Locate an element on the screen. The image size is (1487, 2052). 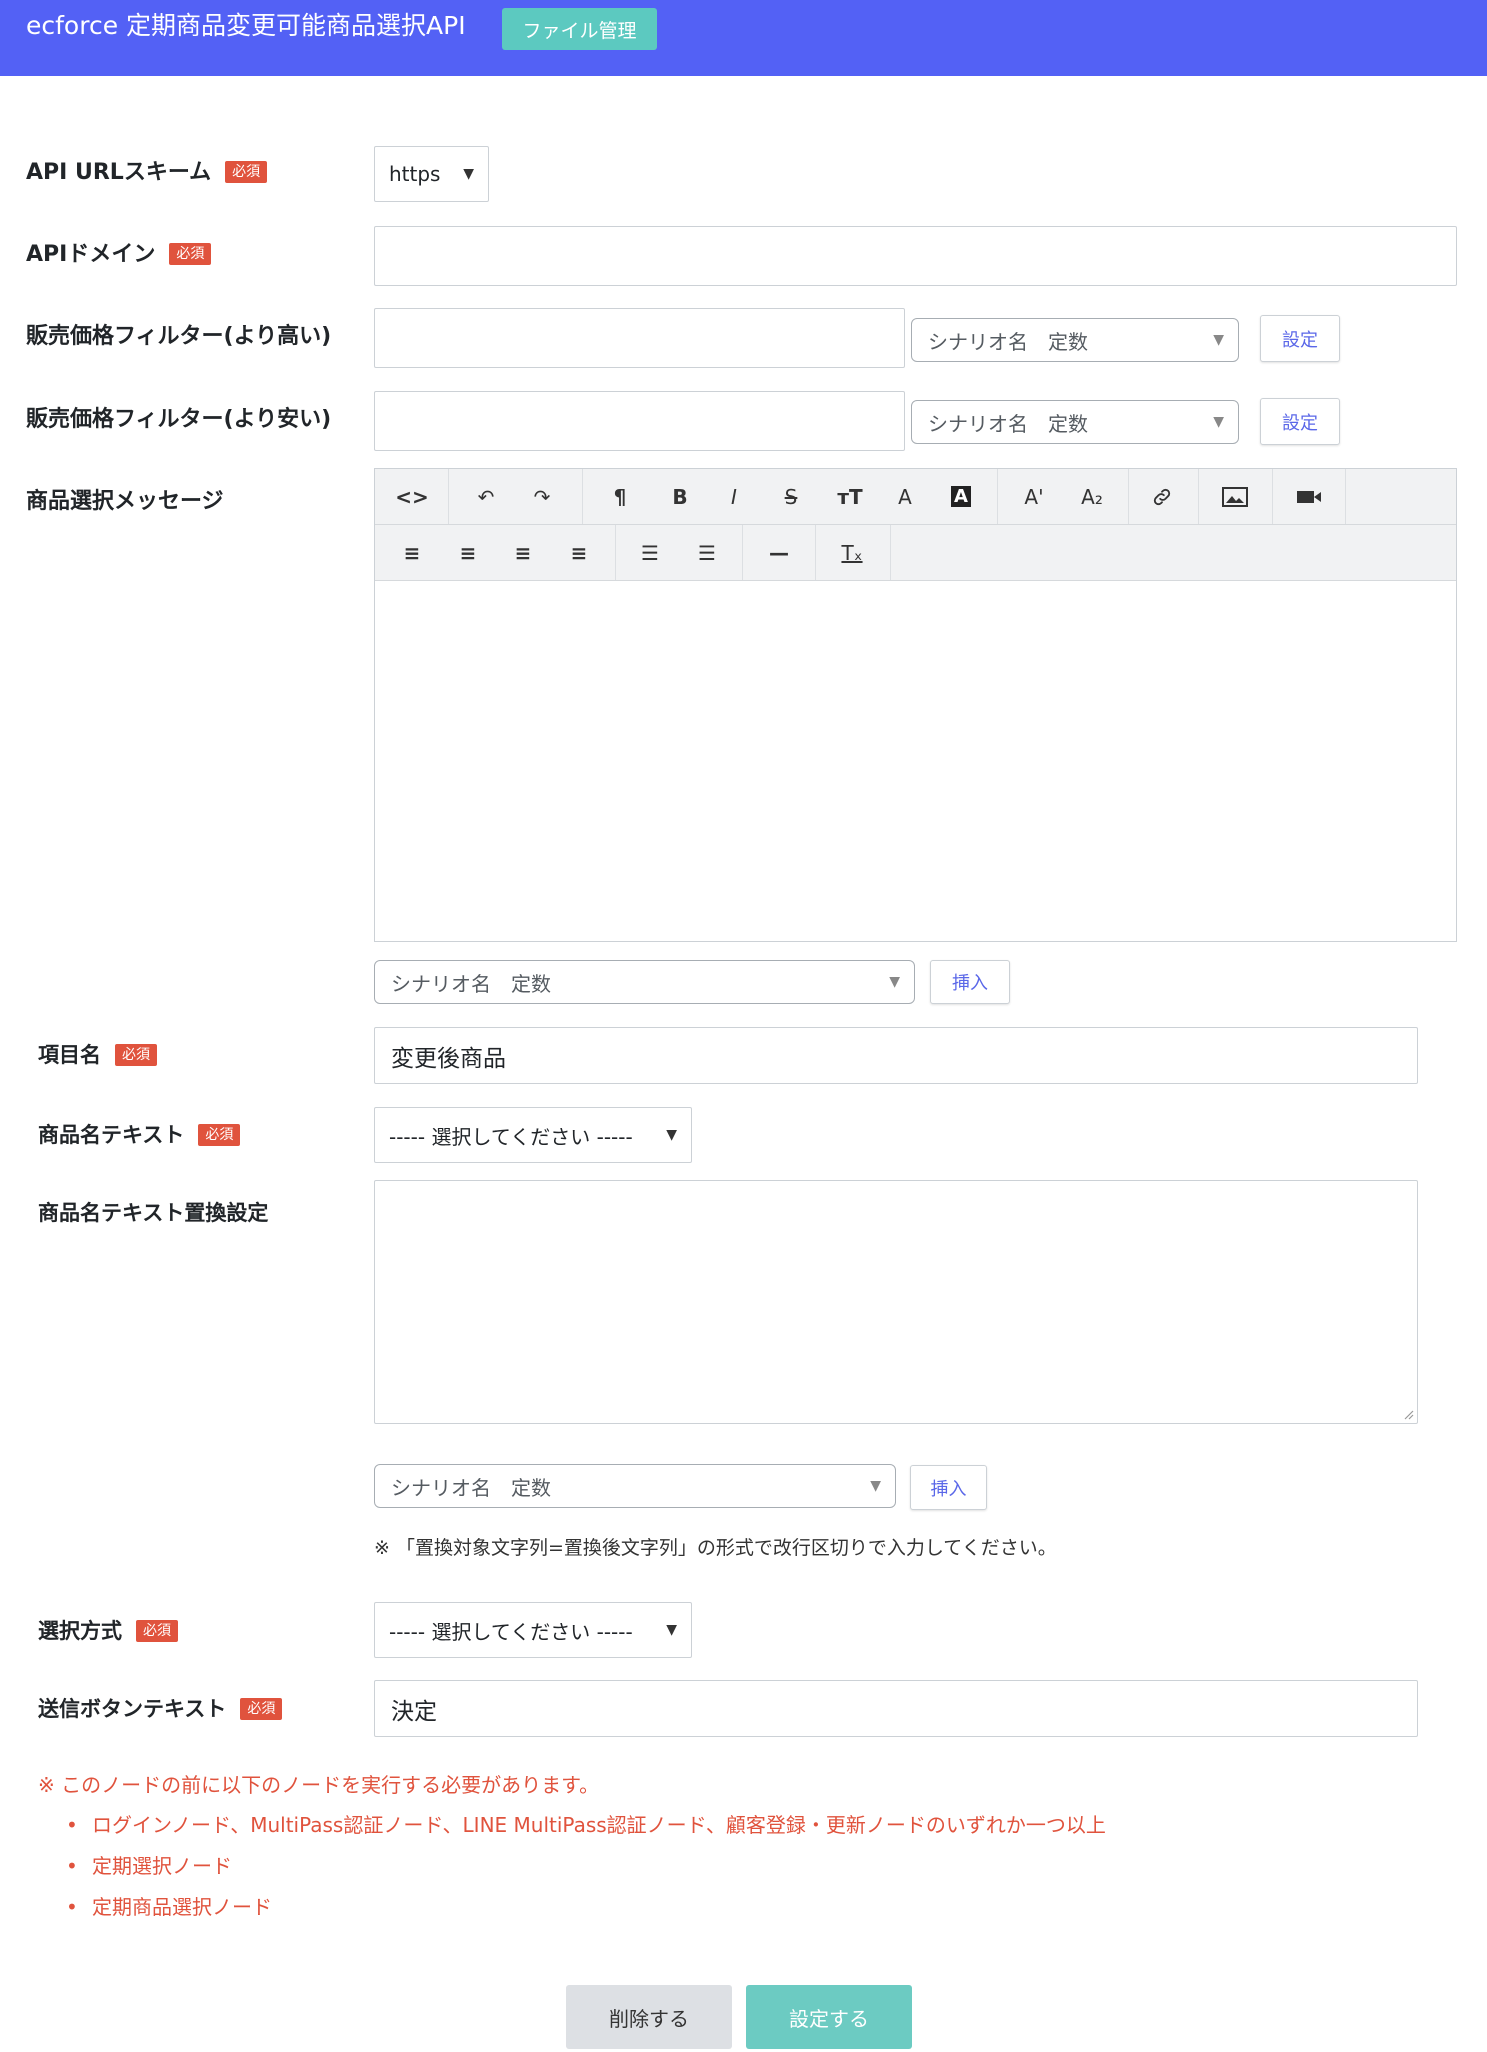
align-right-icon: ≡ is located at coordinates (523, 552).